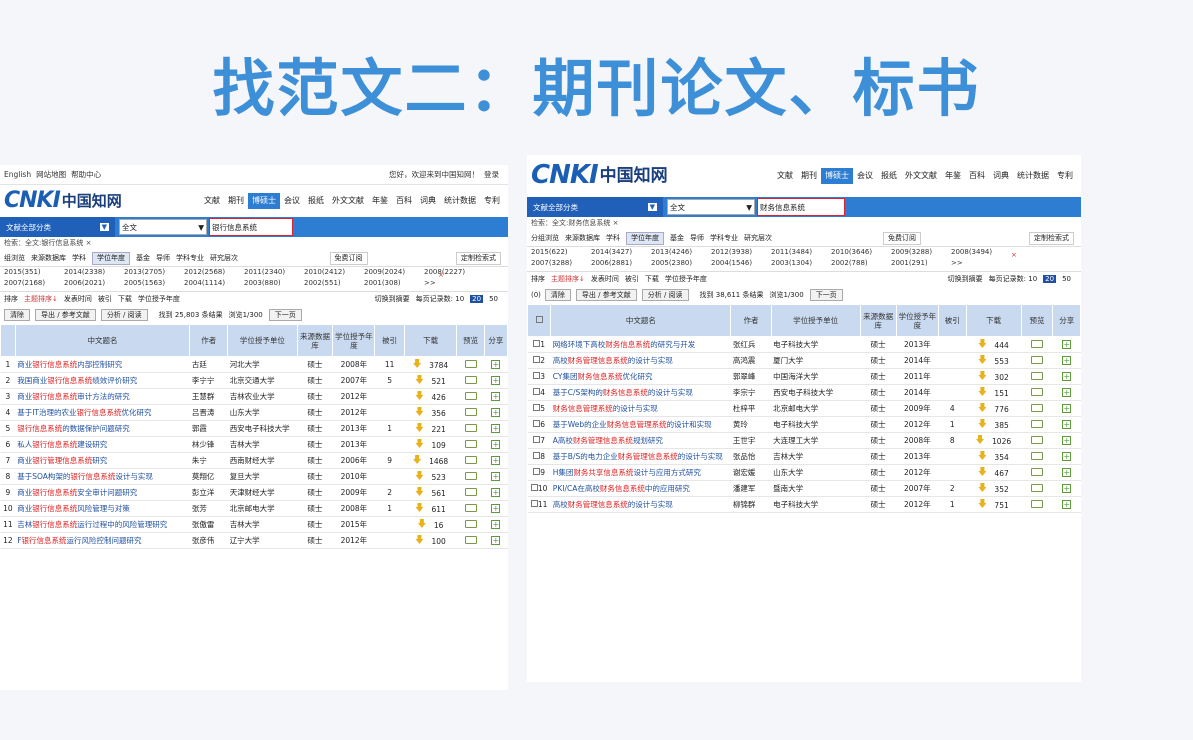  What do you see at coordinates (801, 253) in the screenshot?
I see `year-link: 2011(3484)` at bounding box center [801, 253].